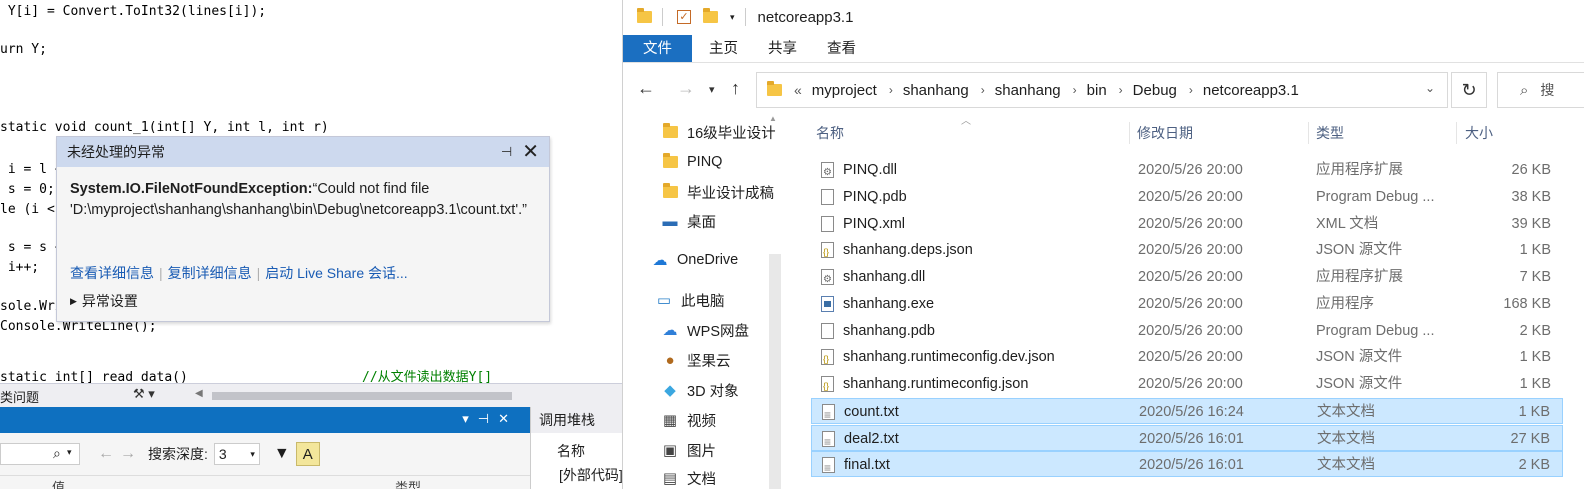 The image size is (1584, 489). I want to click on search-icon: ⌕, so click(57, 453).